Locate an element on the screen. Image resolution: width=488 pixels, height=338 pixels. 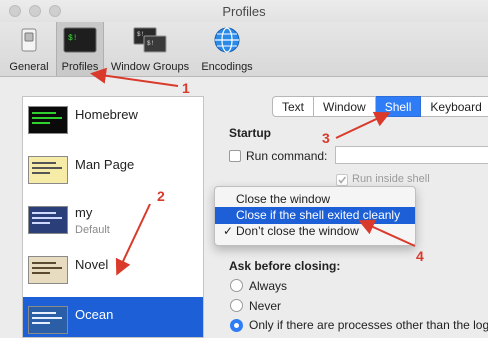
annotation-label-1: 1 is located at coordinates (186, 88).